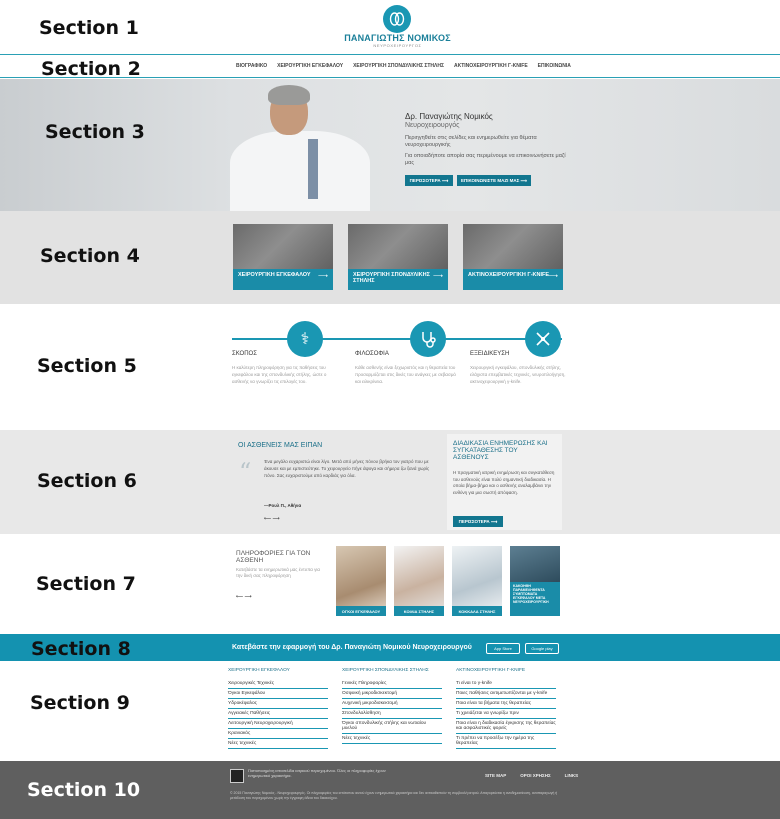 This screenshot has height=819, width=780. Describe the element at coordinates (491, 670) in the screenshot. I see `footer-column-title: ΑΚΤΙΝΟΧΕΙΡΟΥΡΓΙΚΗ Γ-KNIFE` at that location.